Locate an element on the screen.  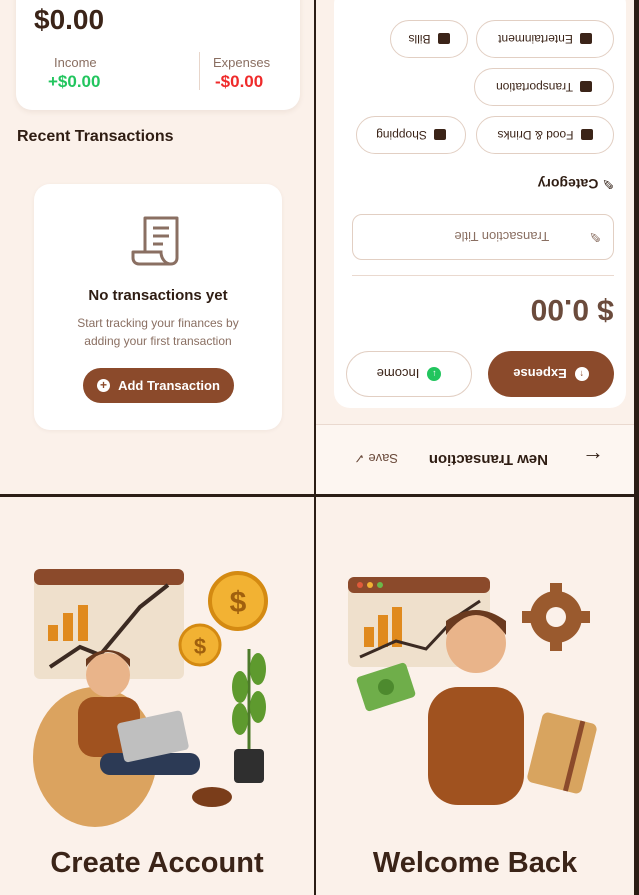
header-bar: ← New Transaction Save ✓ is located at coordinates (475, 459).